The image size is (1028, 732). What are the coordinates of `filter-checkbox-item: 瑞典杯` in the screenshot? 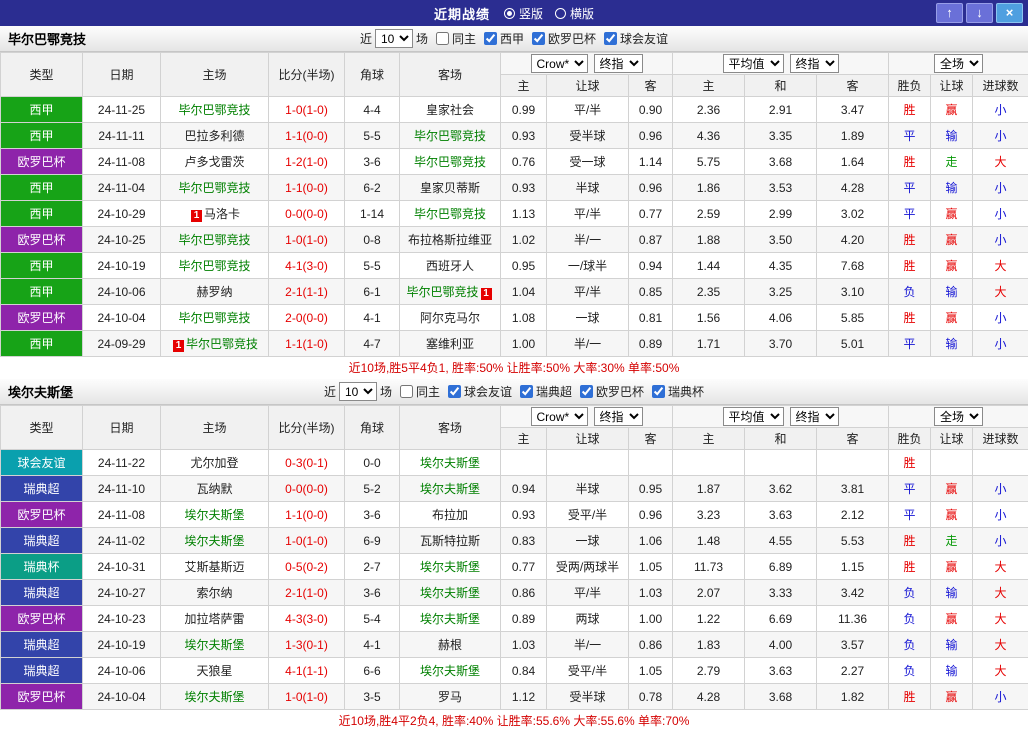 It's located at (678, 391).